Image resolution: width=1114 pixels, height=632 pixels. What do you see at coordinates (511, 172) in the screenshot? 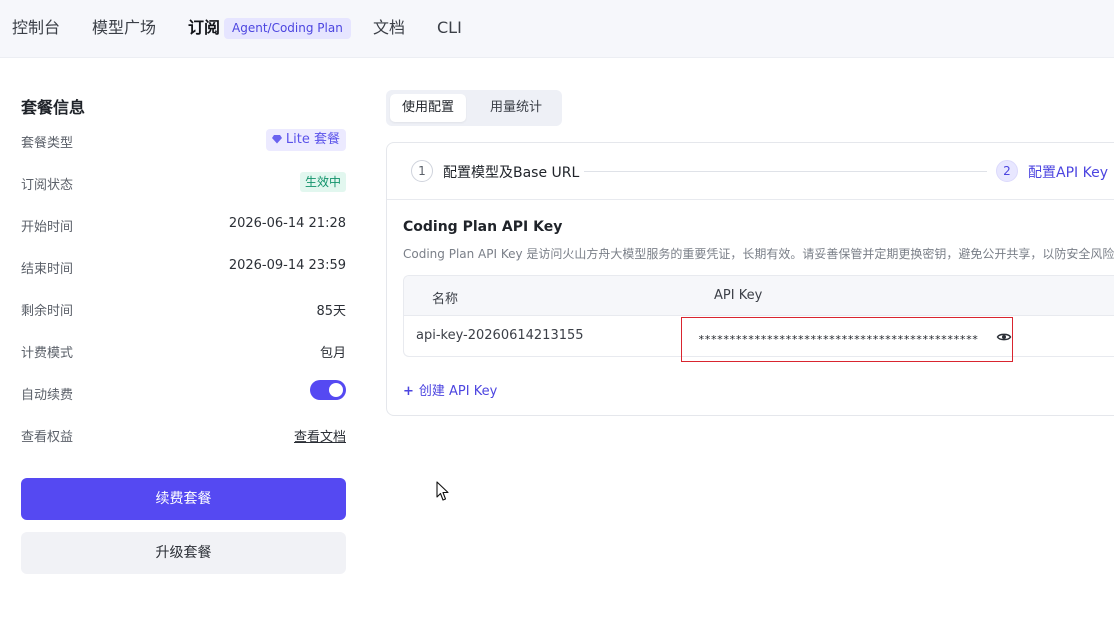
I see `step-1-label: 配置模型及Base URL` at bounding box center [511, 172].